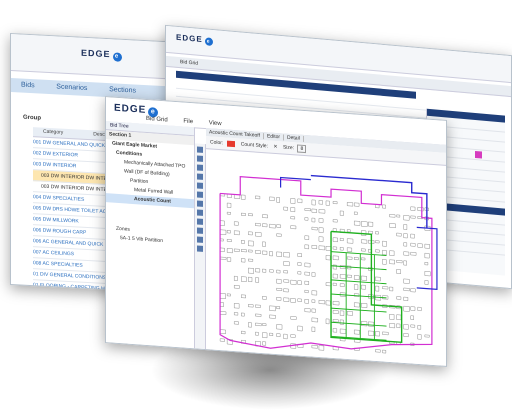 This screenshot has width=512, height=419. I want to click on menu-bid-grid: Bid Grid, so click(157, 120).